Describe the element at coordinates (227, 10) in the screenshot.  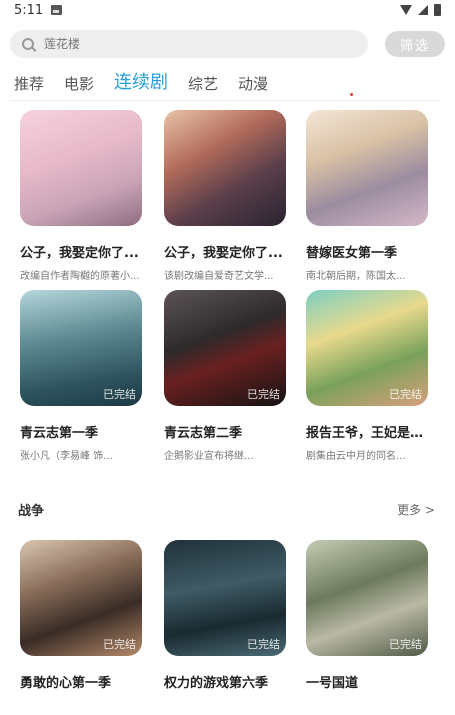
I see `status-bar: 5:11` at that location.